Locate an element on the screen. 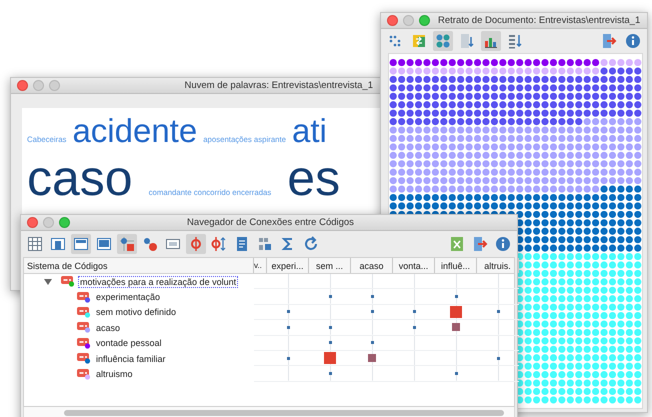 This screenshot has height=417, width=652. refresh-icon is located at coordinates (311, 244).